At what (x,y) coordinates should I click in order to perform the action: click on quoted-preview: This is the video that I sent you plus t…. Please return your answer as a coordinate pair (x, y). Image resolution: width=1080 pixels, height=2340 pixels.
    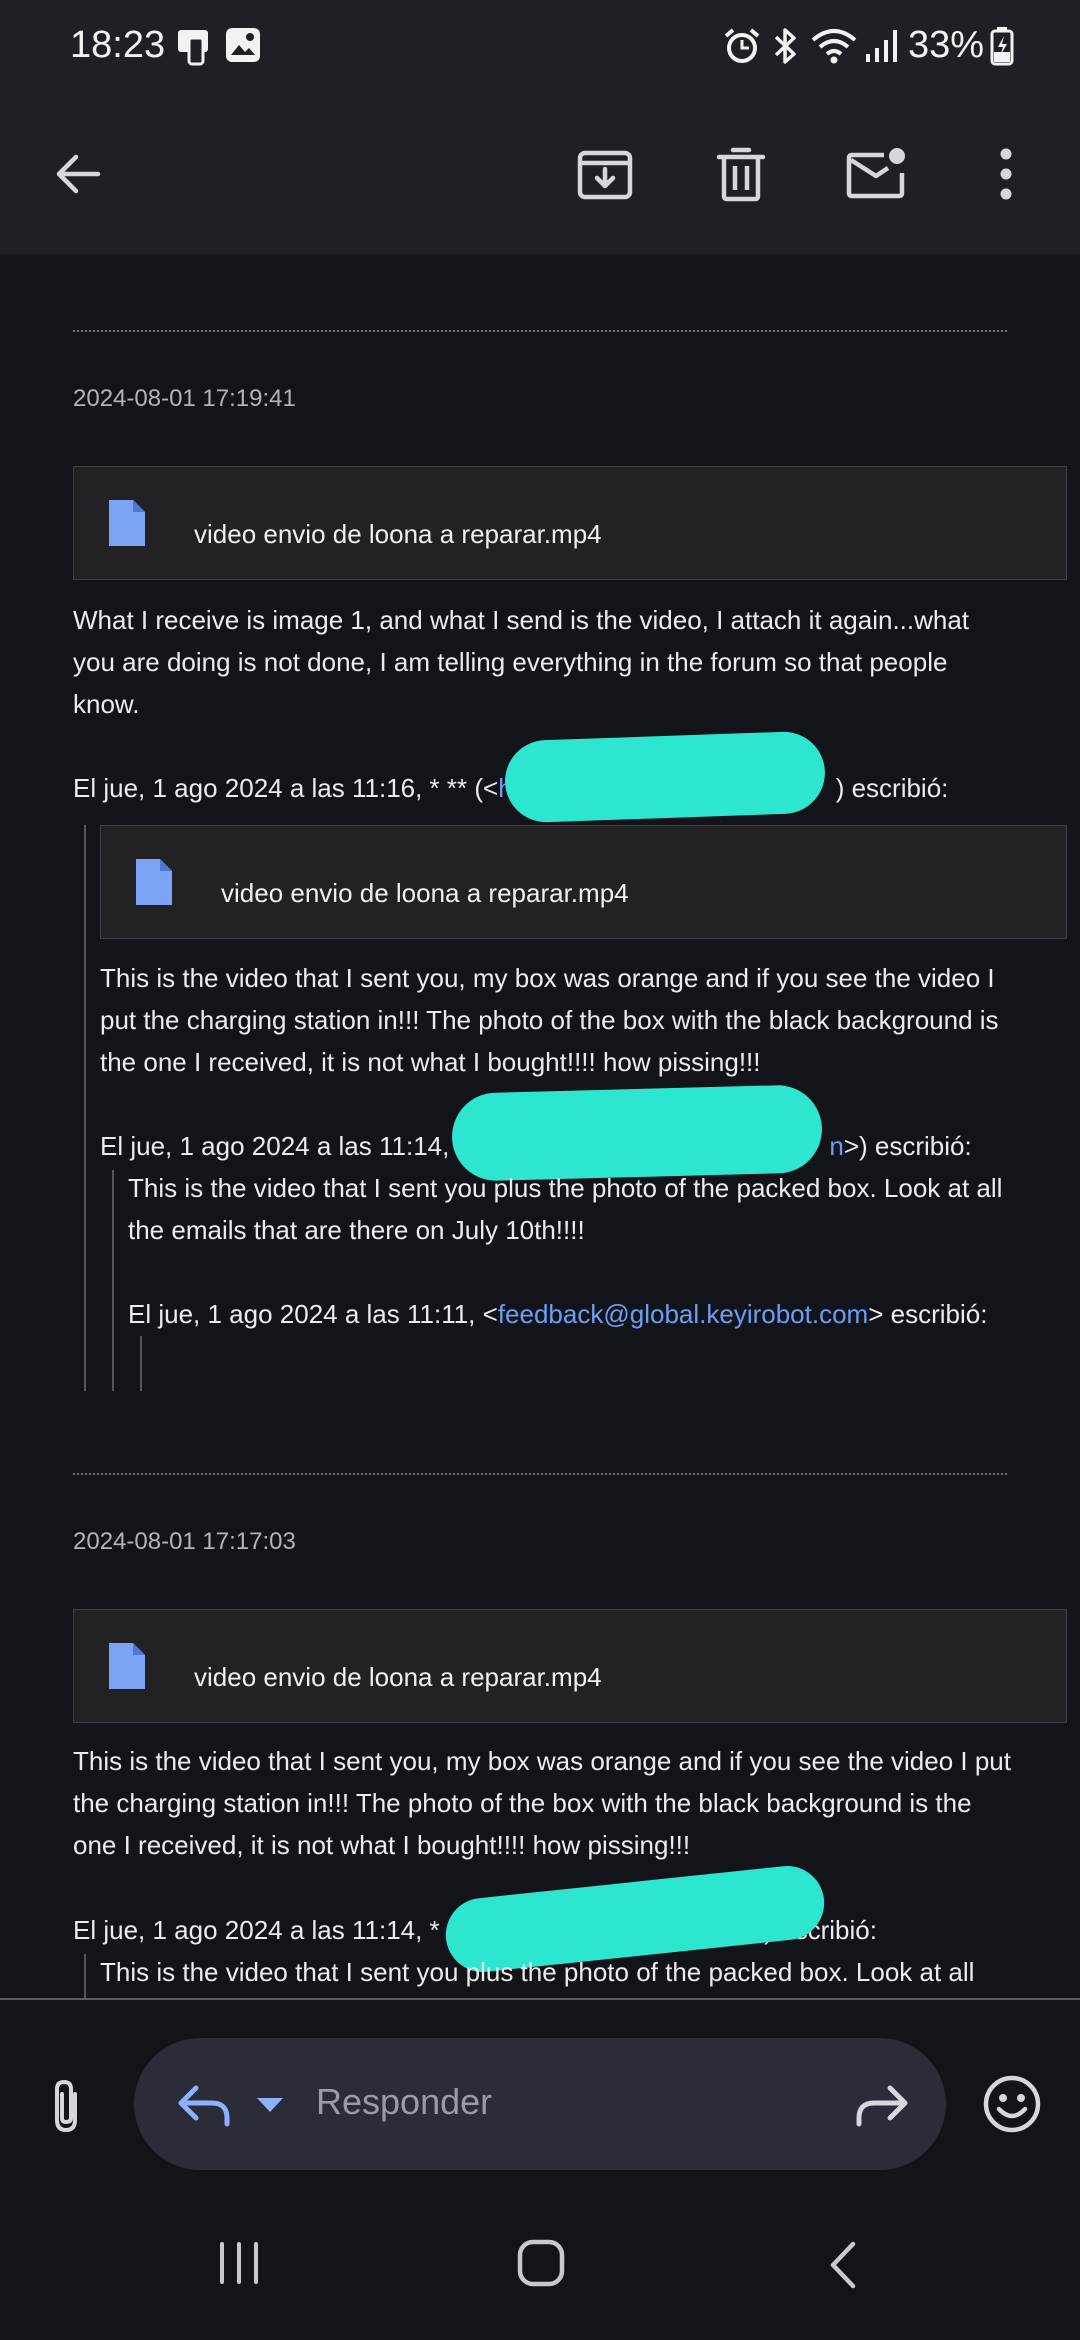
    Looking at the image, I should click on (537, 1972).